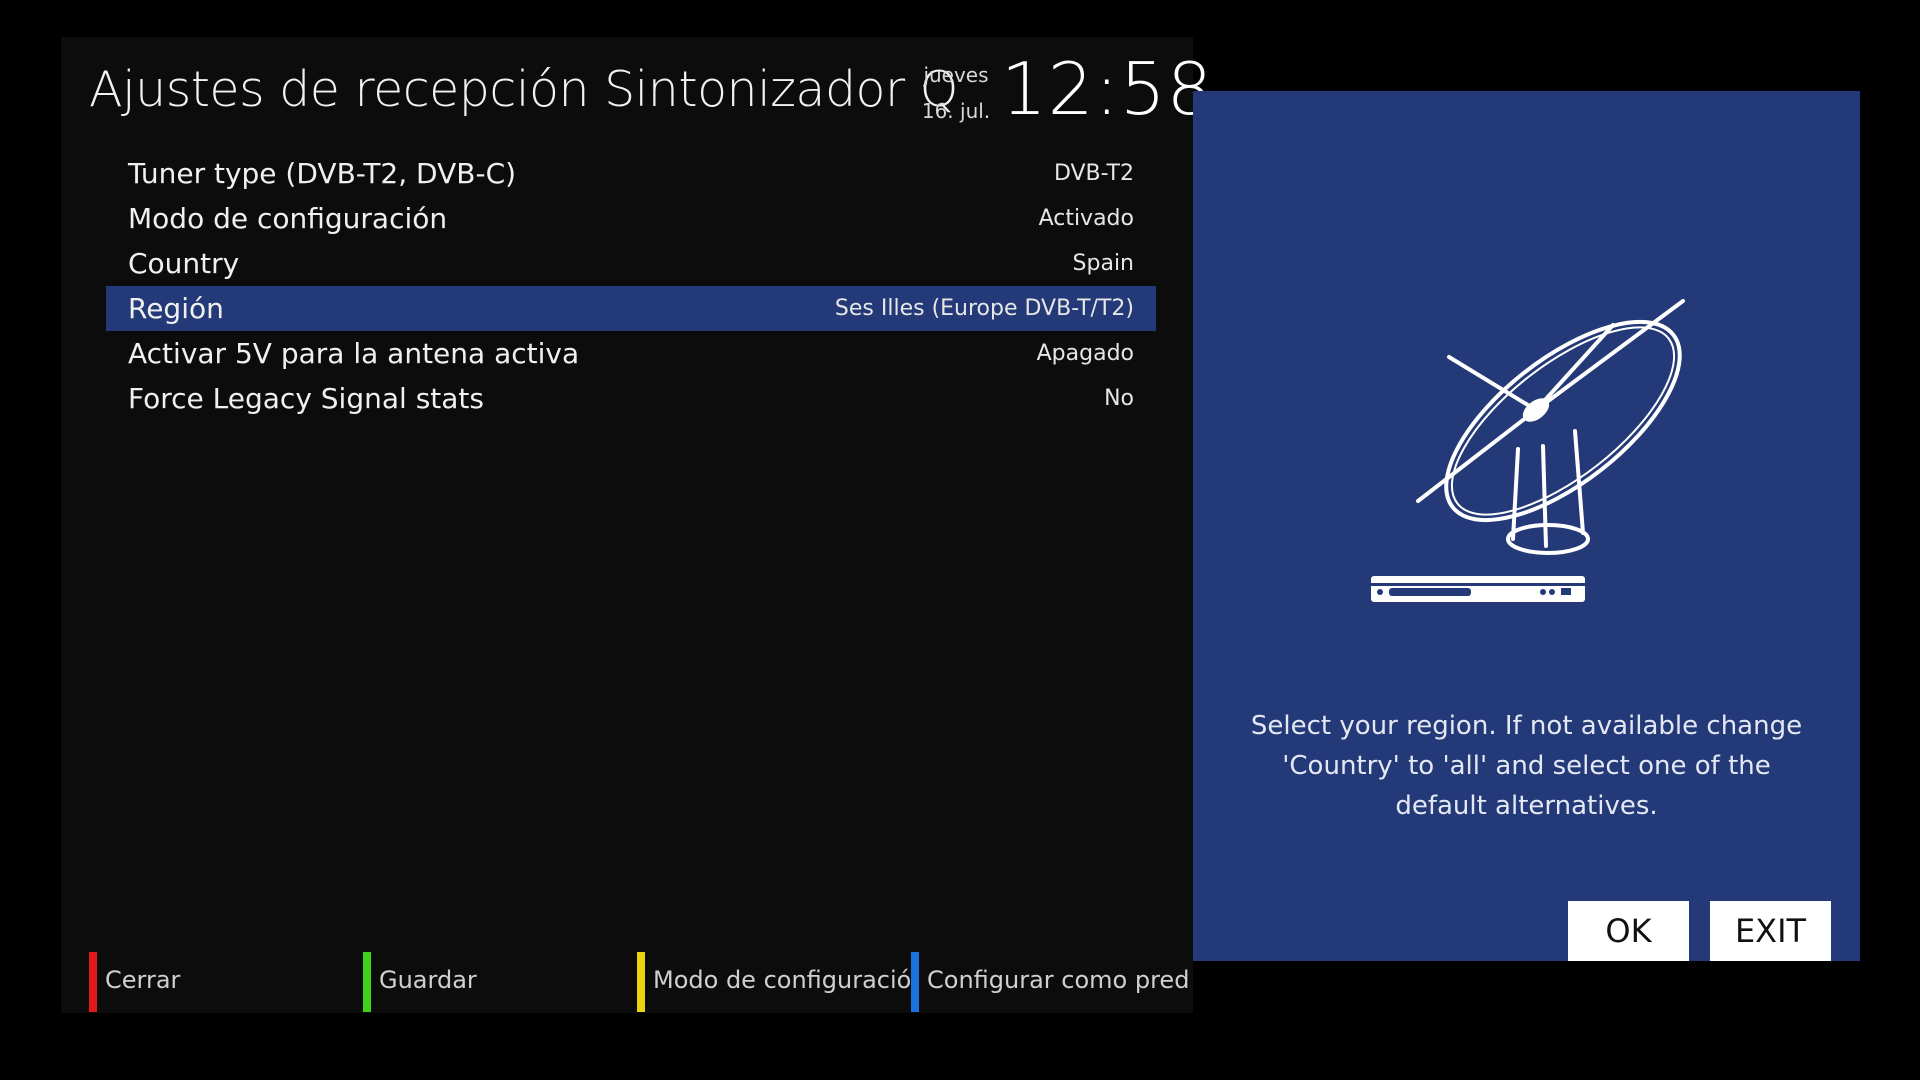  I want to click on setting-label: Modo de configuración, so click(288, 218).